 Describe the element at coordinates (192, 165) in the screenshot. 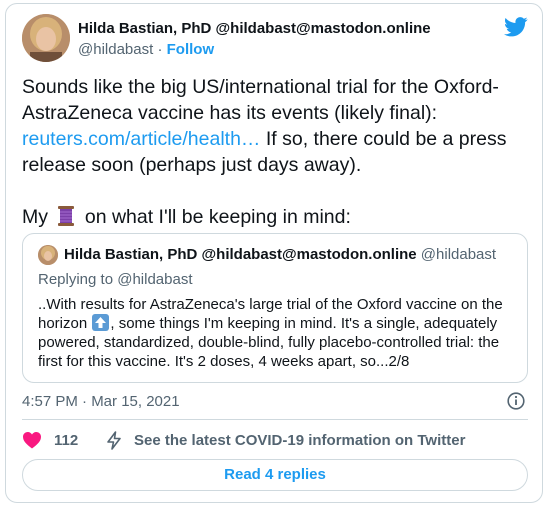

I see `tweet-line: release soon (perhaps just days away).` at that location.